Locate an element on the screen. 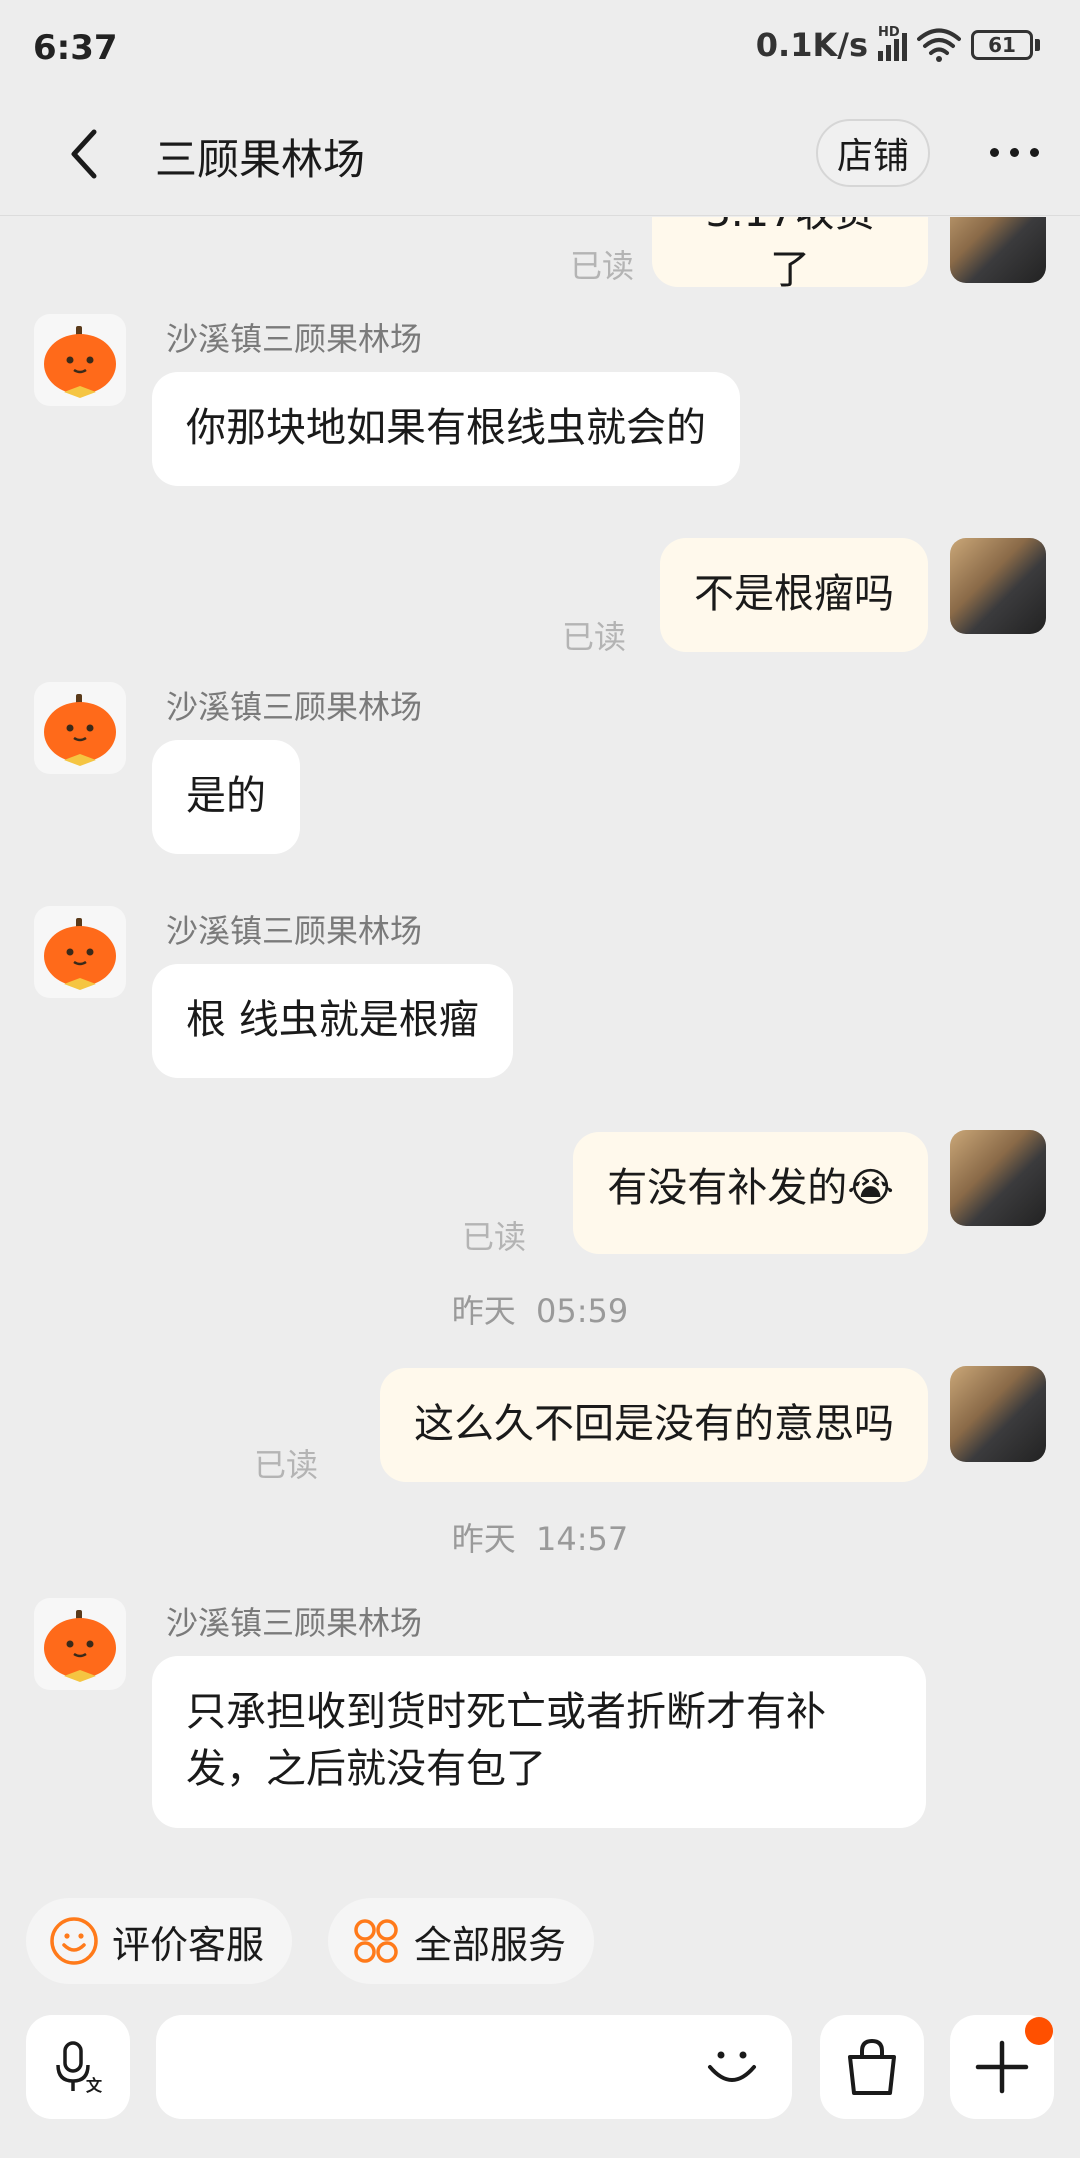  all-services-button: 全部服务 is located at coordinates (461, 1941).